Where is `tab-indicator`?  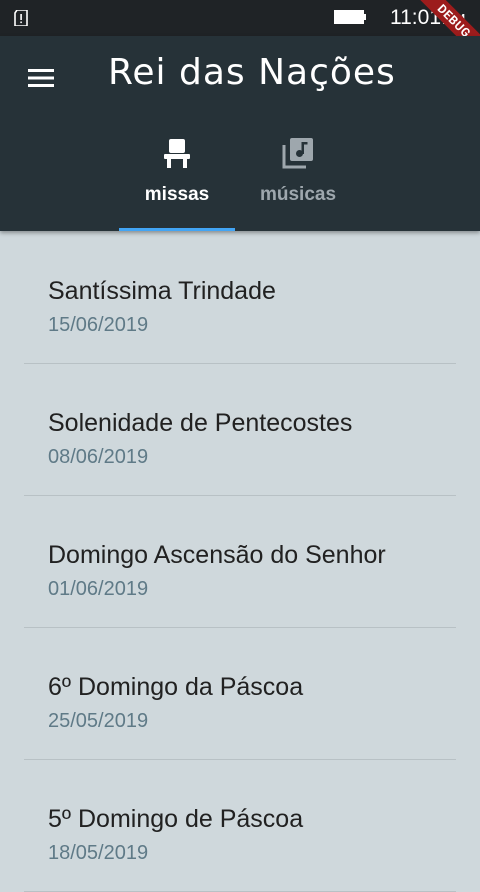 tab-indicator is located at coordinates (177, 229).